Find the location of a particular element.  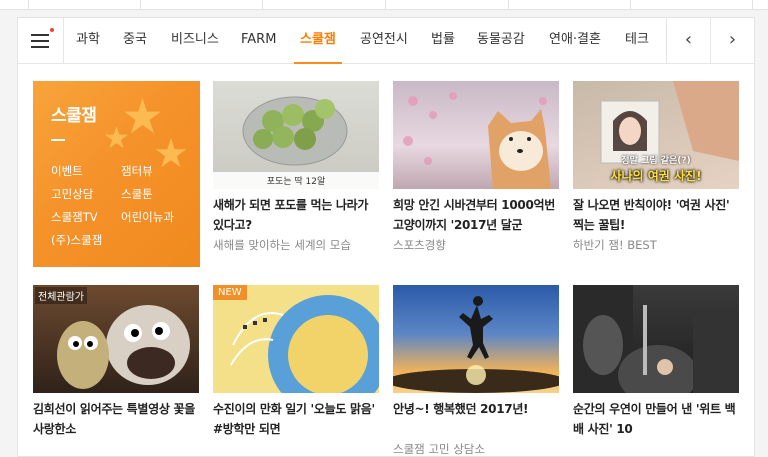

article-source: 스포츠경향 is located at coordinates (419, 245).